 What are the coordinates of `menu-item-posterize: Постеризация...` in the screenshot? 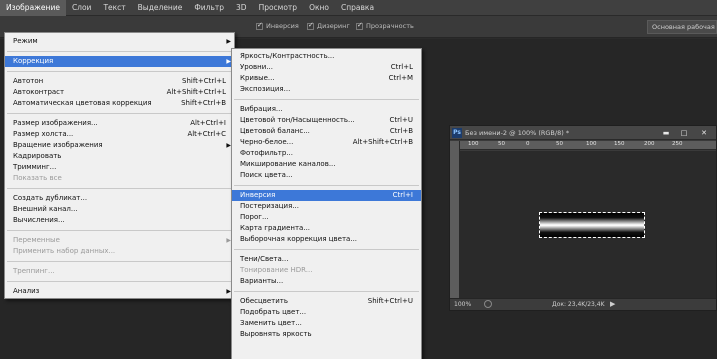 It's located at (326, 206).